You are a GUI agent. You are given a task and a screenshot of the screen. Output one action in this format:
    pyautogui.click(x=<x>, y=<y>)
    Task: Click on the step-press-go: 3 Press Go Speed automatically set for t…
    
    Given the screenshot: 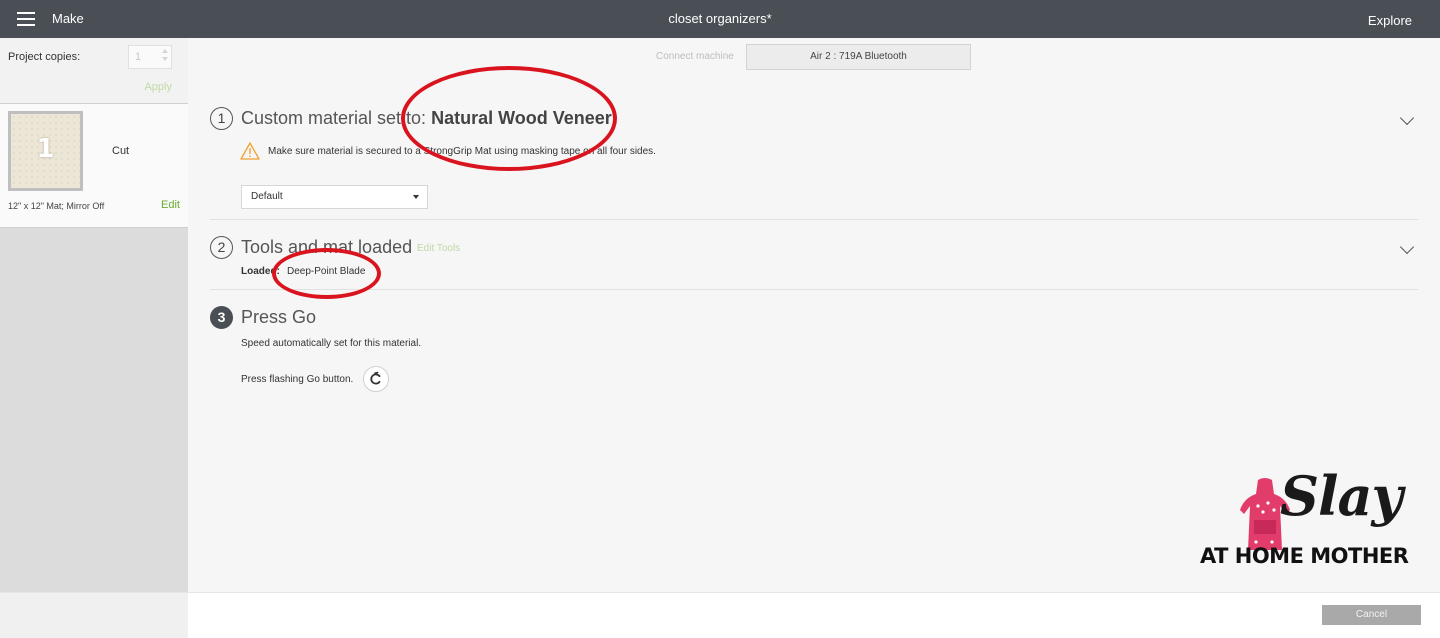 What is the action you would take?
    pyautogui.click(x=814, y=356)
    